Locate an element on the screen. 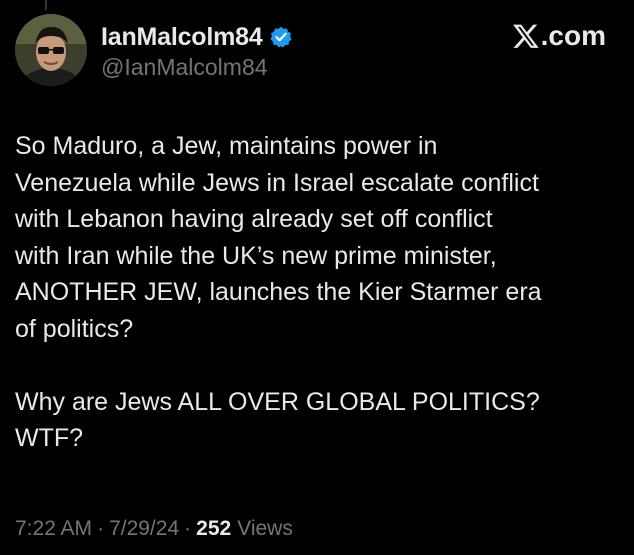  author-name-row: IanMalcolm84 is located at coordinates (196, 37).